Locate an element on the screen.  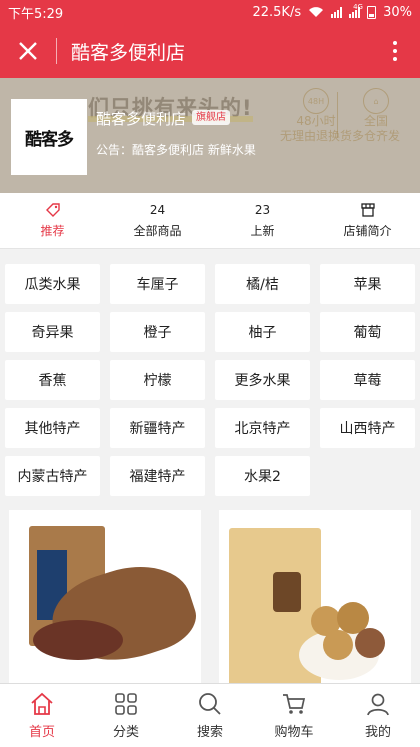
bottom-nav-cart: 购物车 is located at coordinates (294, 715).